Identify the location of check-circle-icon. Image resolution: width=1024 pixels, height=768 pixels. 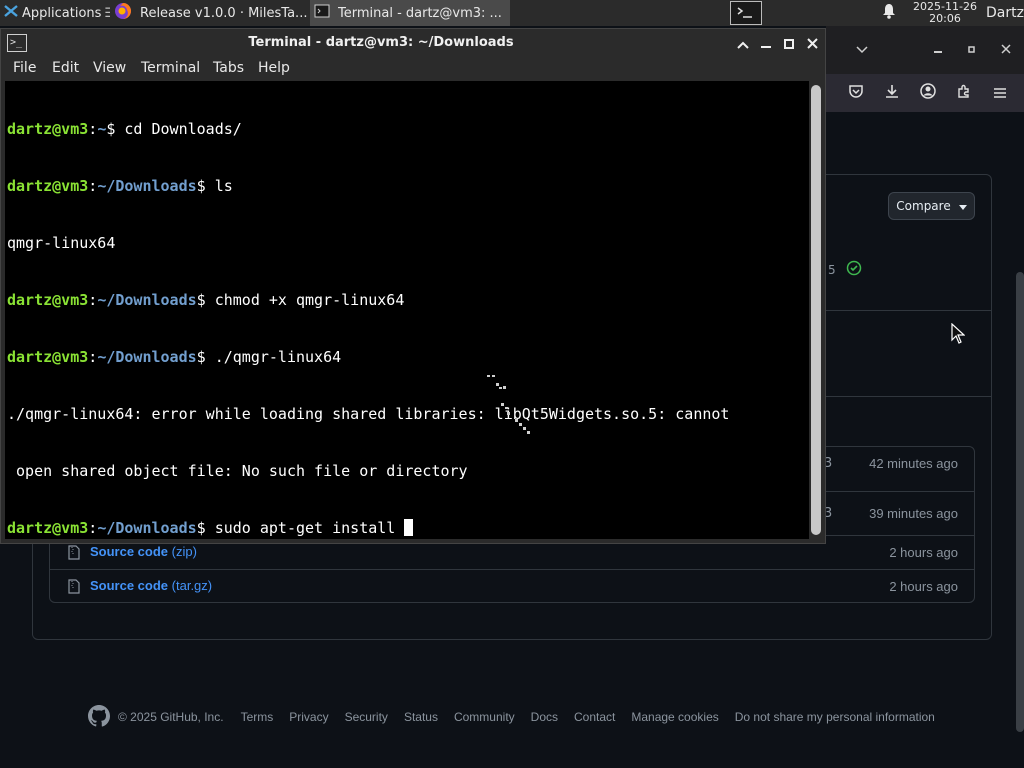
(854, 269).